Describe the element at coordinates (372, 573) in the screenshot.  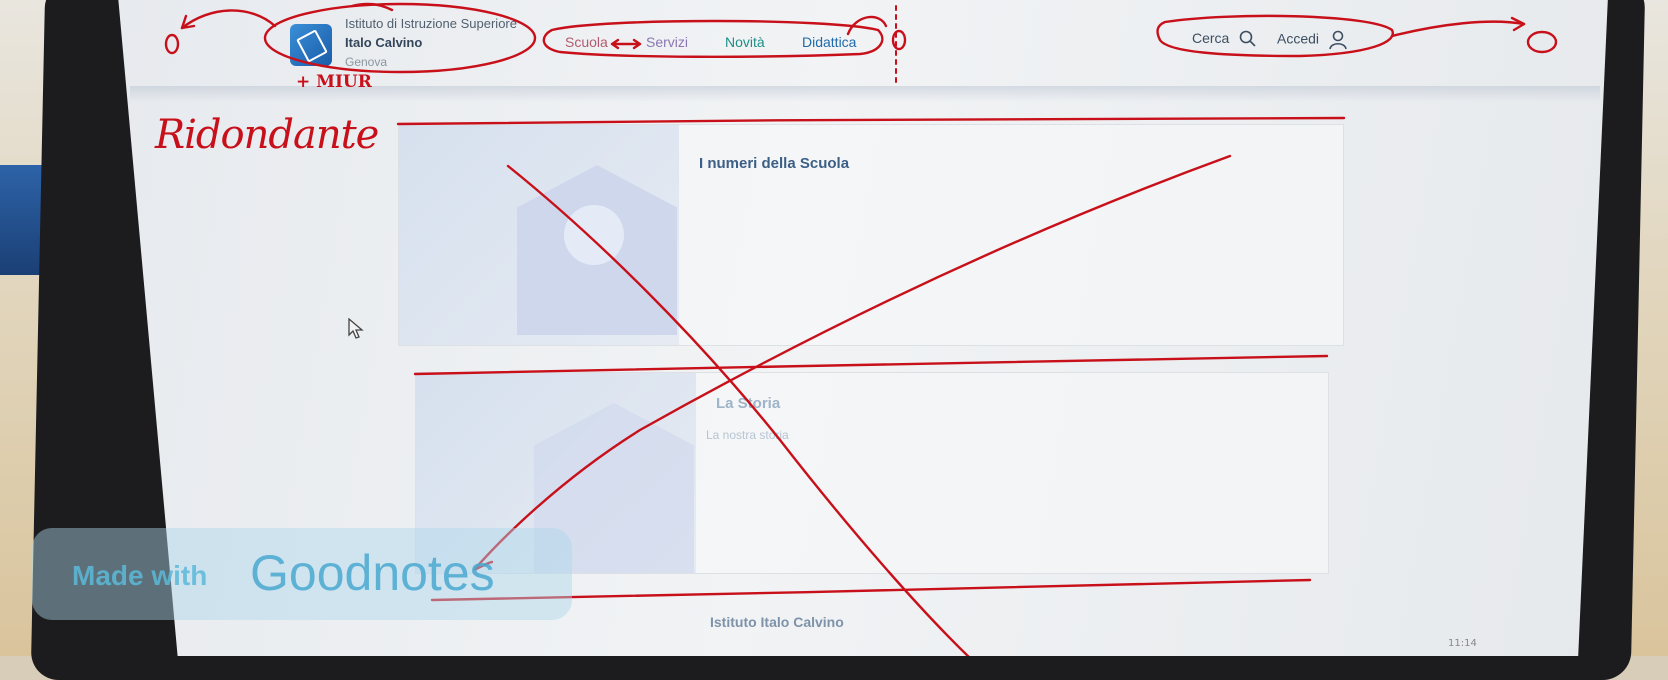
I see `watermark-brand: Goodnotes` at that location.